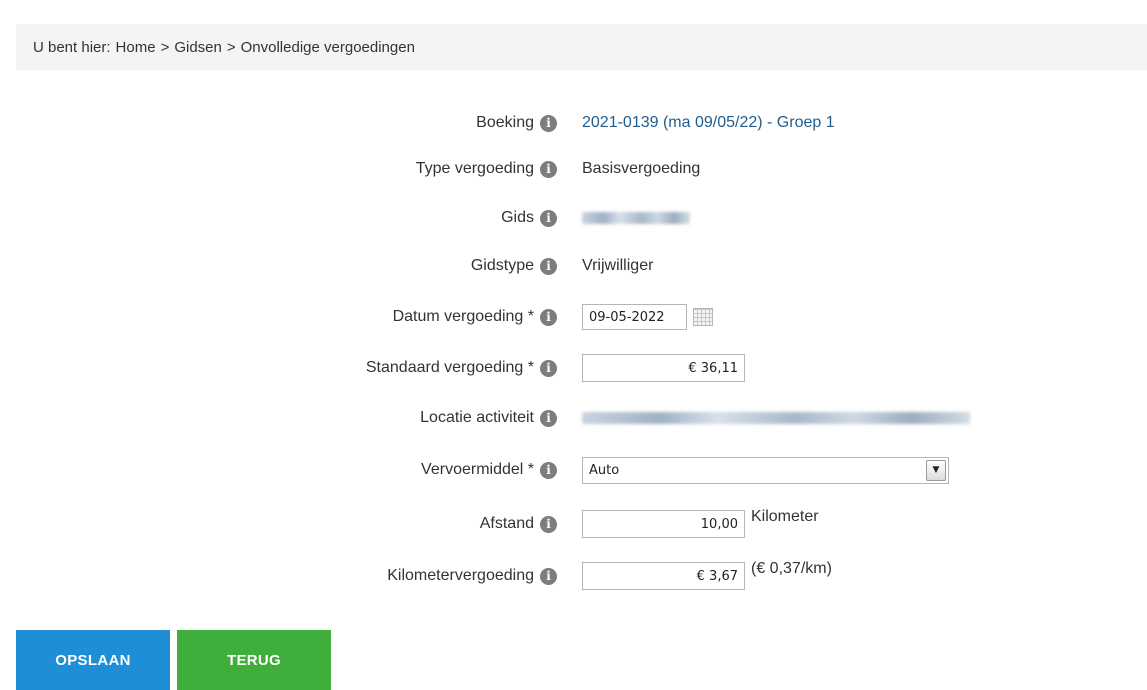 The width and height of the screenshot is (1147, 690). Describe the element at coordinates (502, 265) in the screenshot. I see `gidstype-label: Gidstype` at that location.